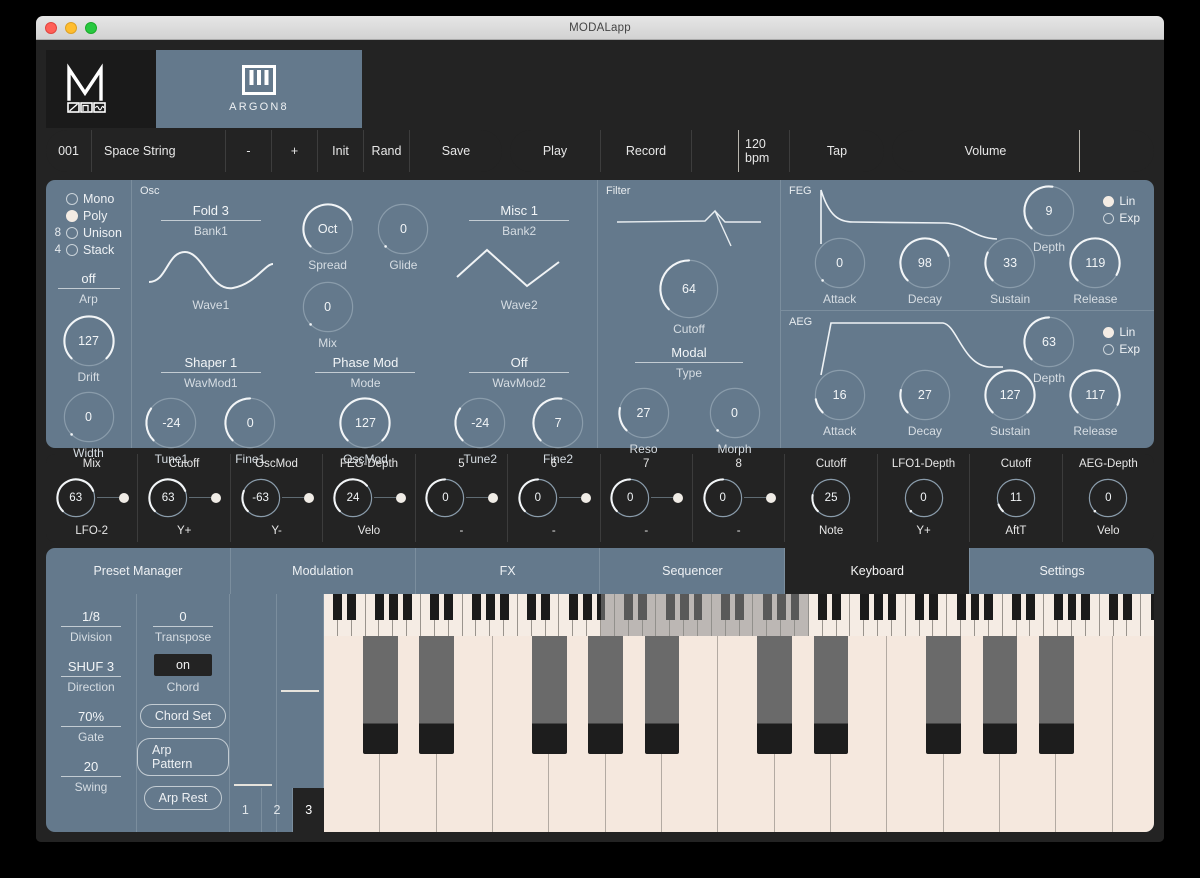 The height and width of the screenshot is (878, 1200). I want to click on mod-depth-knob: 63, so click(168, 498).